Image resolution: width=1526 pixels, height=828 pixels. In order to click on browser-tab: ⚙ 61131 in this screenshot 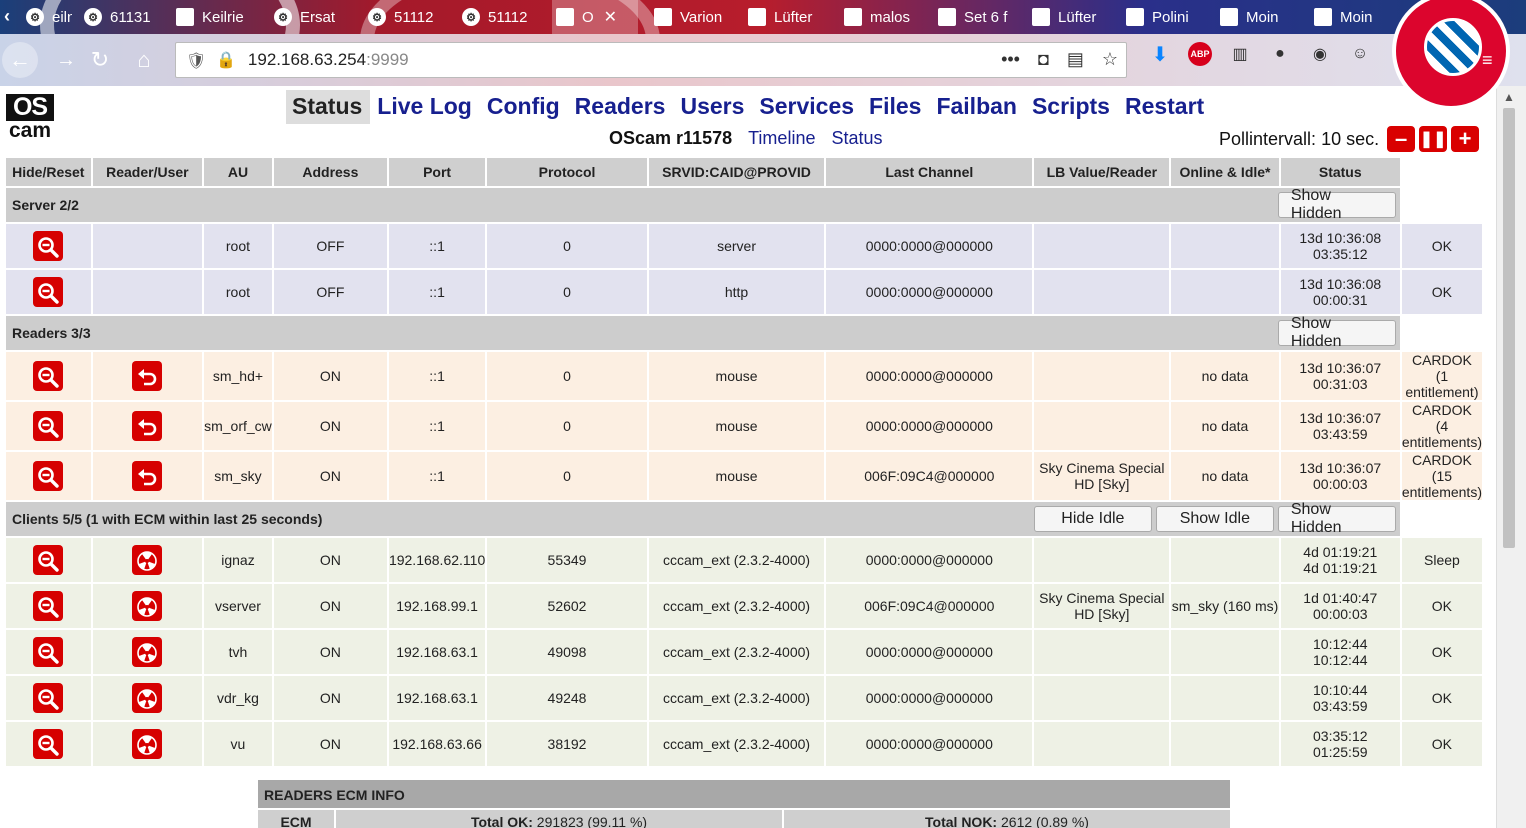, I will do `click(122, 17)`.